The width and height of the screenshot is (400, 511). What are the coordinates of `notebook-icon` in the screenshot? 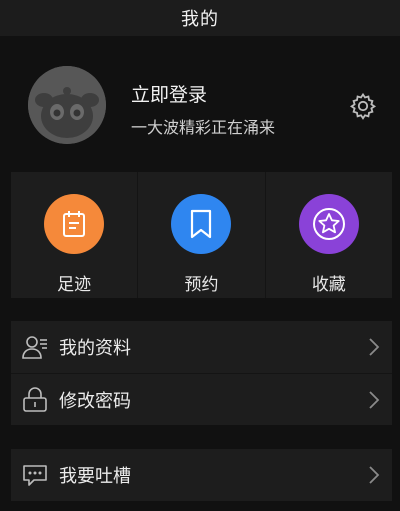 It's located at (74, 224).